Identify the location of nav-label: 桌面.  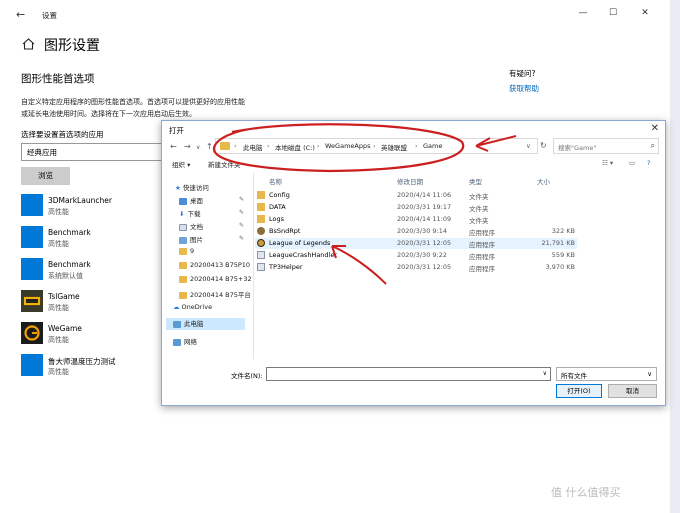
(196, 201).